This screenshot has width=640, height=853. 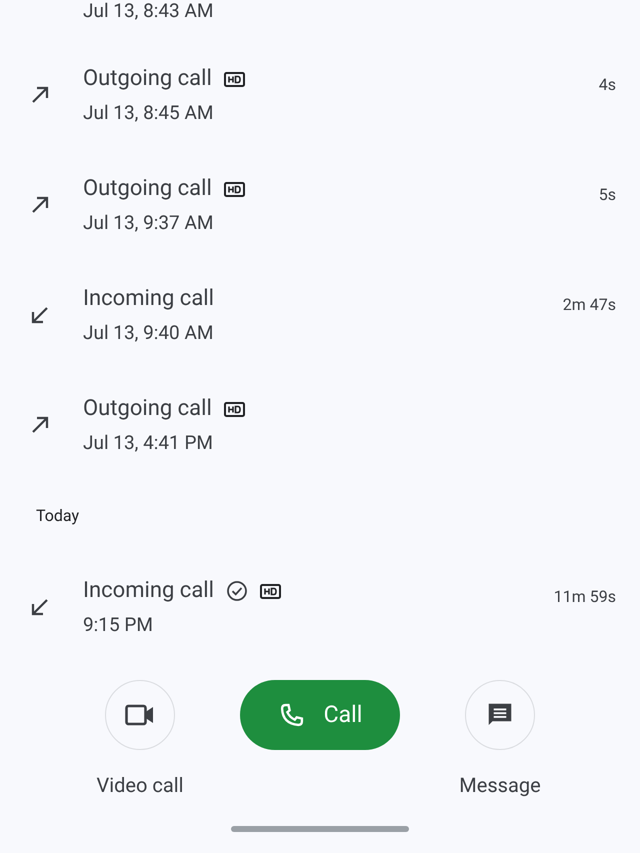 I want to click on call-log-row: Incoming call 9:15 PM 11m 59s, so click(x=320, y=607).